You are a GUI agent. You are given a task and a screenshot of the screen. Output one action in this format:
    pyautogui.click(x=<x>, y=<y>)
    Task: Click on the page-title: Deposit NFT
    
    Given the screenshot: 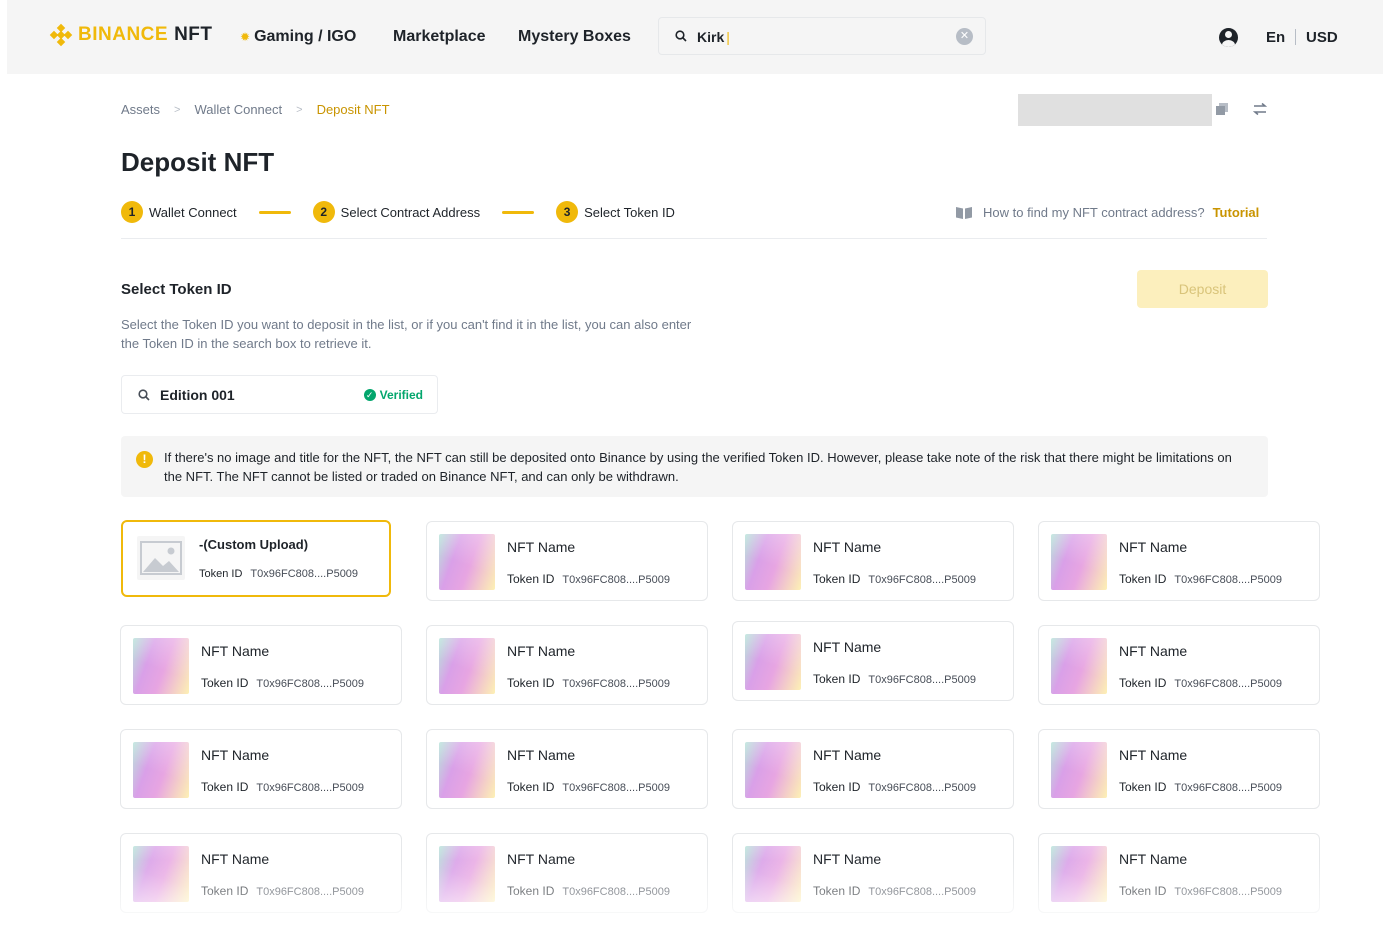 What is the action you would take?
    pyautogui.click(x=198, y=162)
    